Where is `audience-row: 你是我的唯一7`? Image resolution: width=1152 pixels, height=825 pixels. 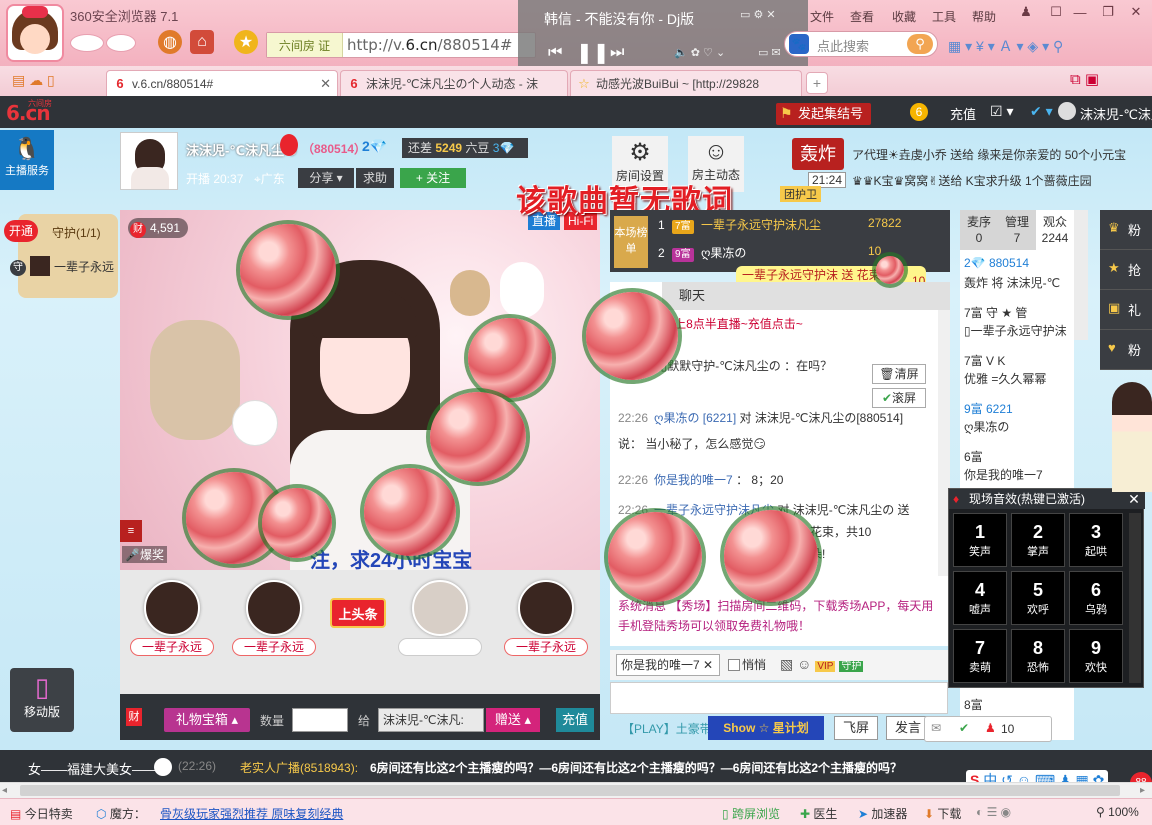 audience-row: 你是我的唯一7 is located at coordinates (1018, 474).